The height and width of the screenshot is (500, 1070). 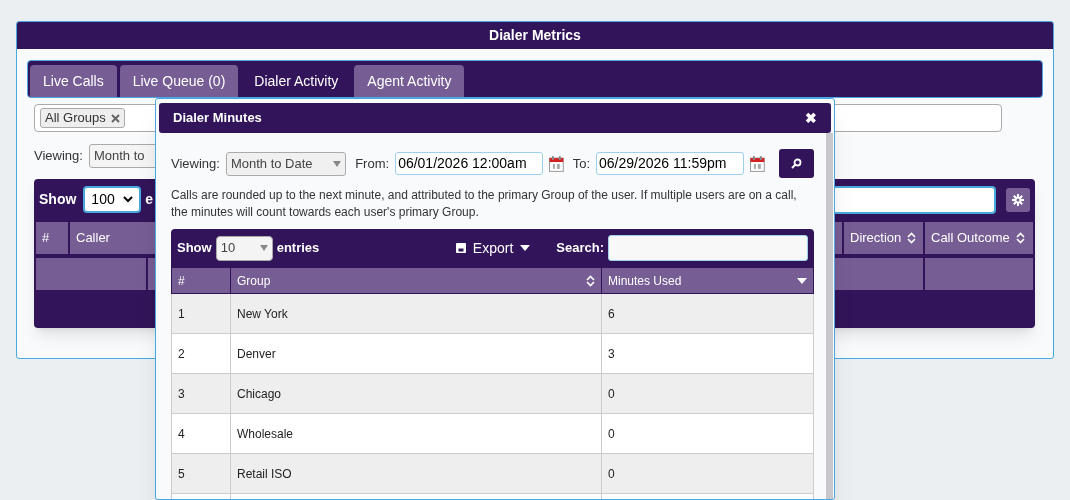 I want to click on tag-label: All Groups, so click(x=75, y=118).